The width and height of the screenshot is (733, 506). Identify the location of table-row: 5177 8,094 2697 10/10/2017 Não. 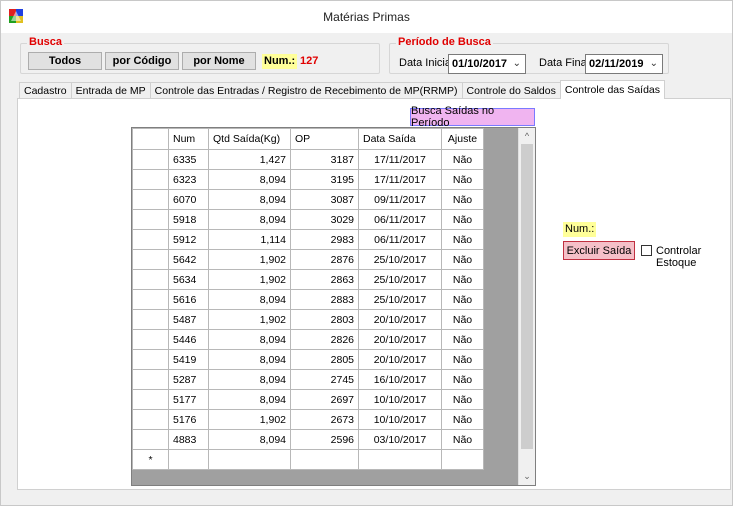
(308, 399).